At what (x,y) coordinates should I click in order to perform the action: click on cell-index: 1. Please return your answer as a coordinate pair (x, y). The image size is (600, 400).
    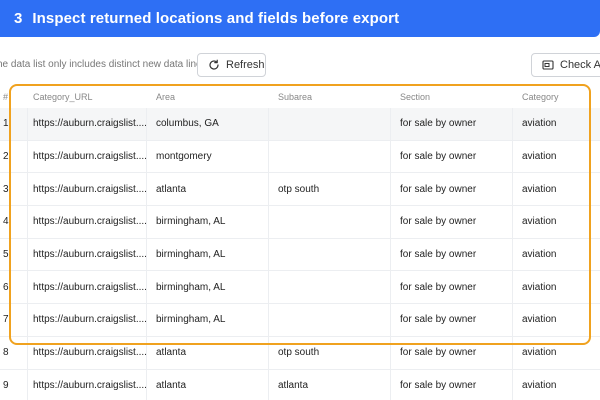
    Looking at the image, I should click on (6, 124).